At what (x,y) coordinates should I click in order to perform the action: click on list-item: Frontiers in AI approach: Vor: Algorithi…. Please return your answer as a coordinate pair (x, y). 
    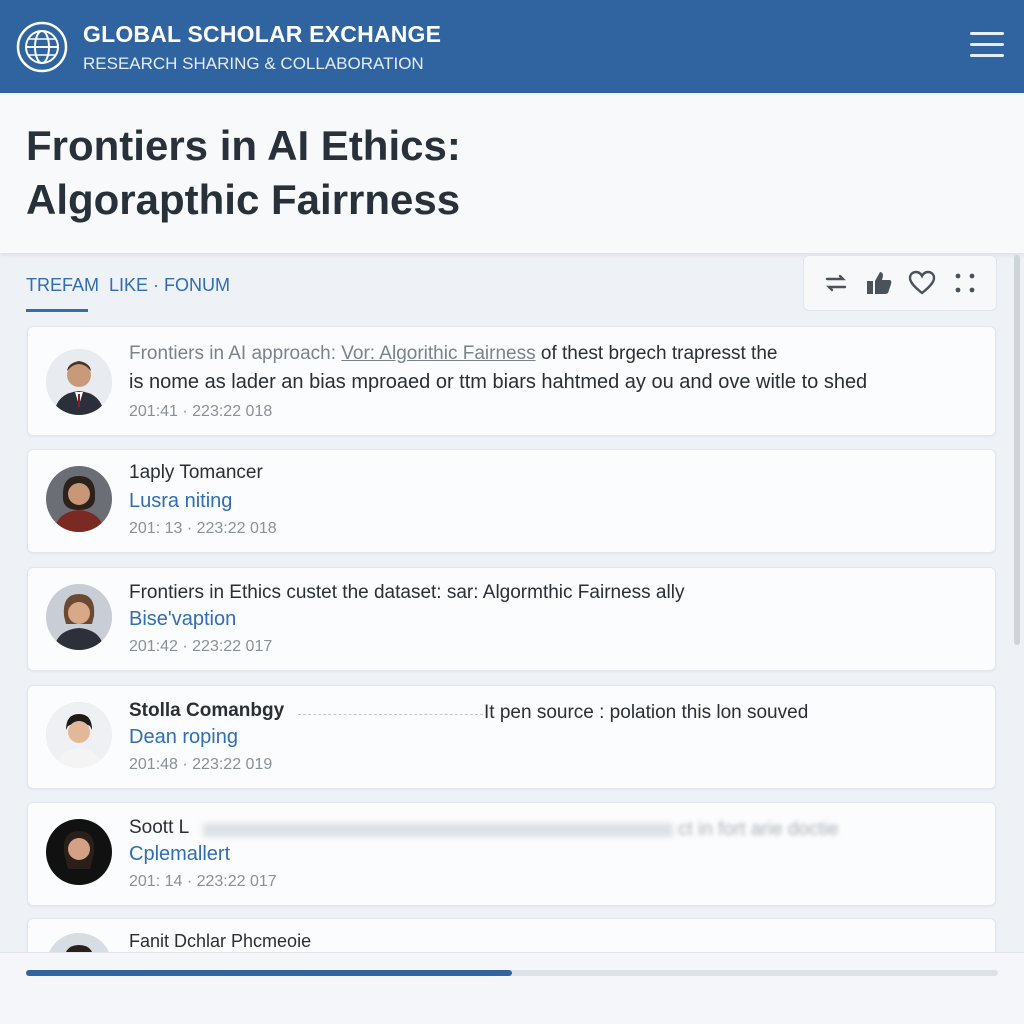
    Looking at the image, I should click on (511, 381).